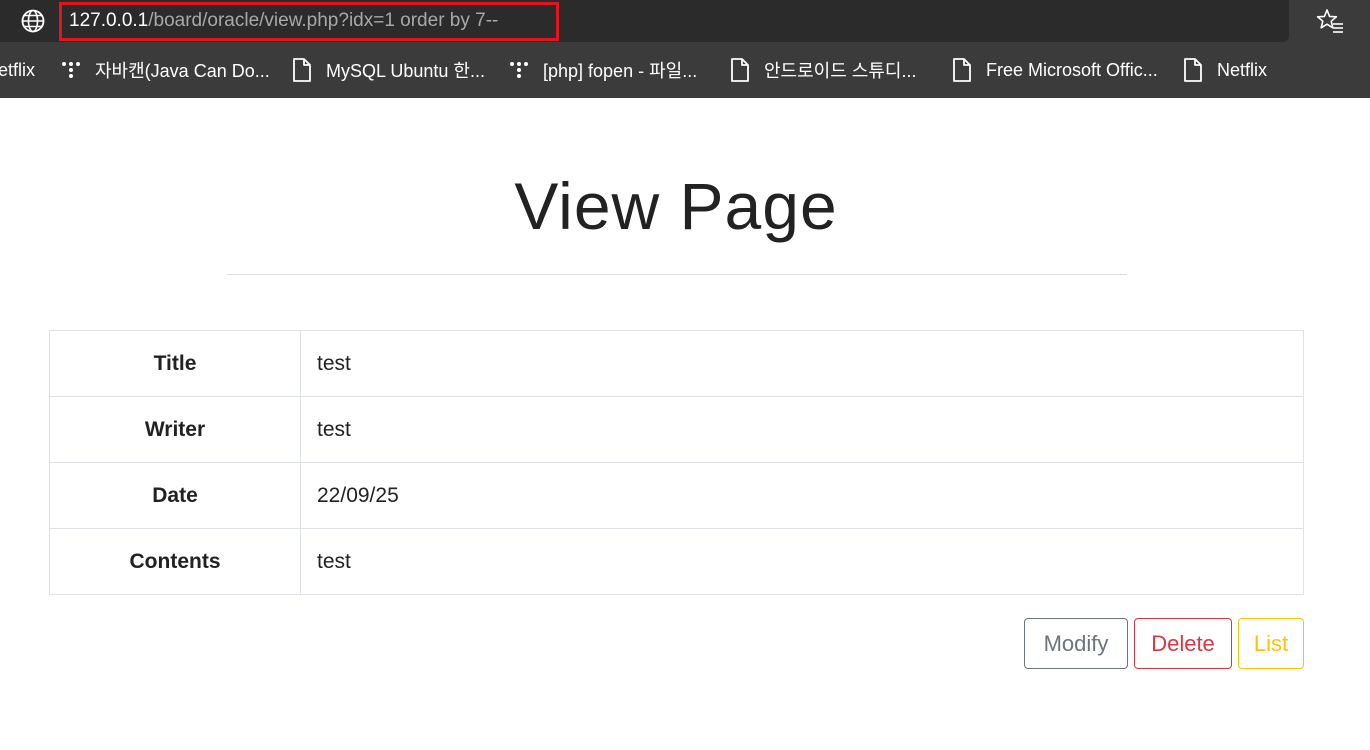  I want to click on table-row: Date 22/09/25, so click(676, 495).